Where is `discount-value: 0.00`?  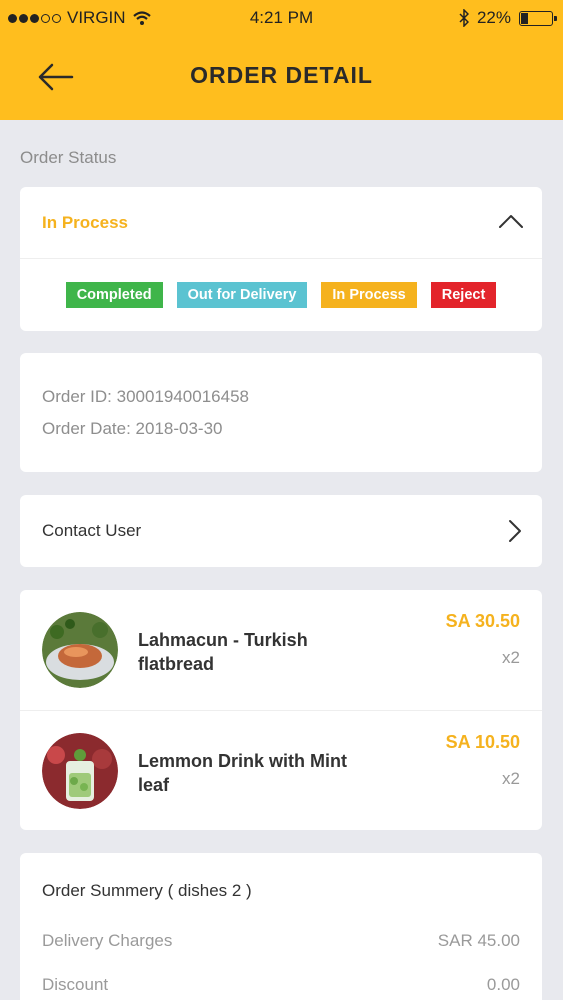
discount-value: 0.00 is located at coordinates (503, 984).